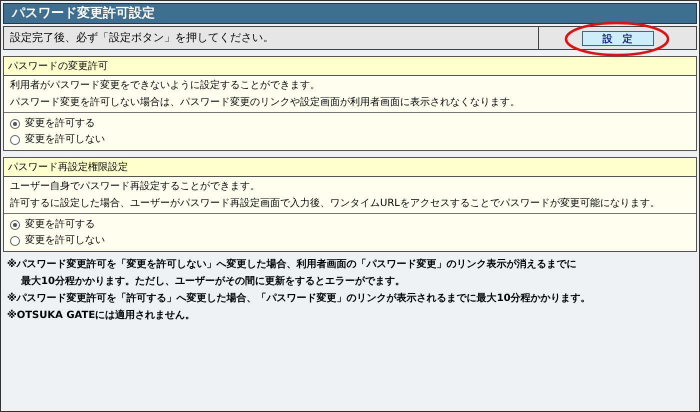 The width and height of the screenshot is (700, 412). Describe the element at coordinates (165, 85) in the screenshot. I see `description-text: 利用者がパスワード変更をできないように設定することができます。` at that location.